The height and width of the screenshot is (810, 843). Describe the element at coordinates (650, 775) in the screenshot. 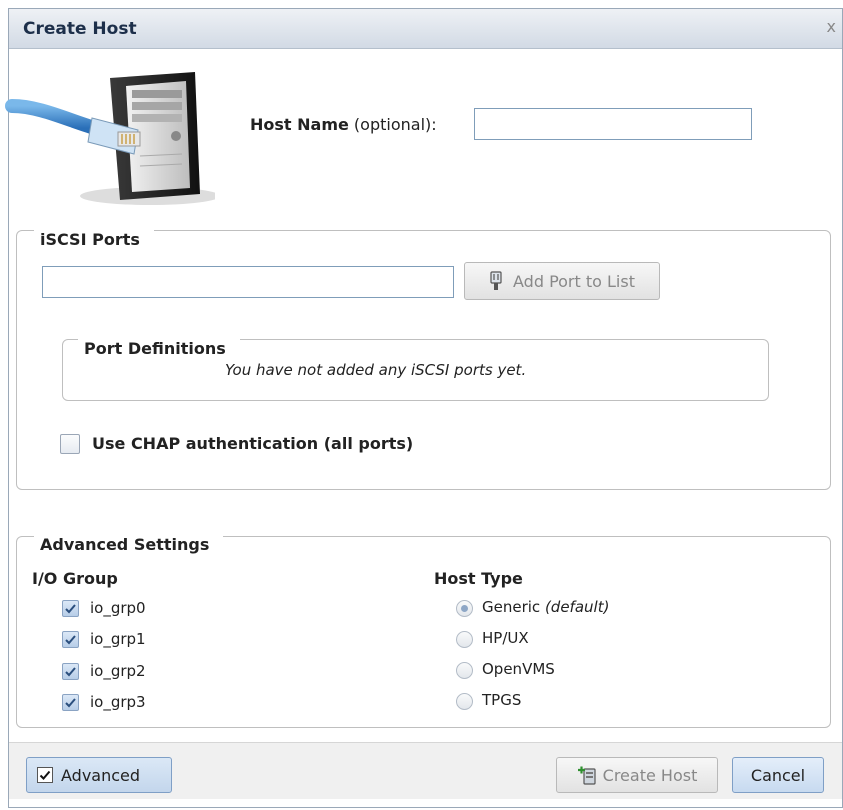

I see `create-host-label: Create Host` at that location.